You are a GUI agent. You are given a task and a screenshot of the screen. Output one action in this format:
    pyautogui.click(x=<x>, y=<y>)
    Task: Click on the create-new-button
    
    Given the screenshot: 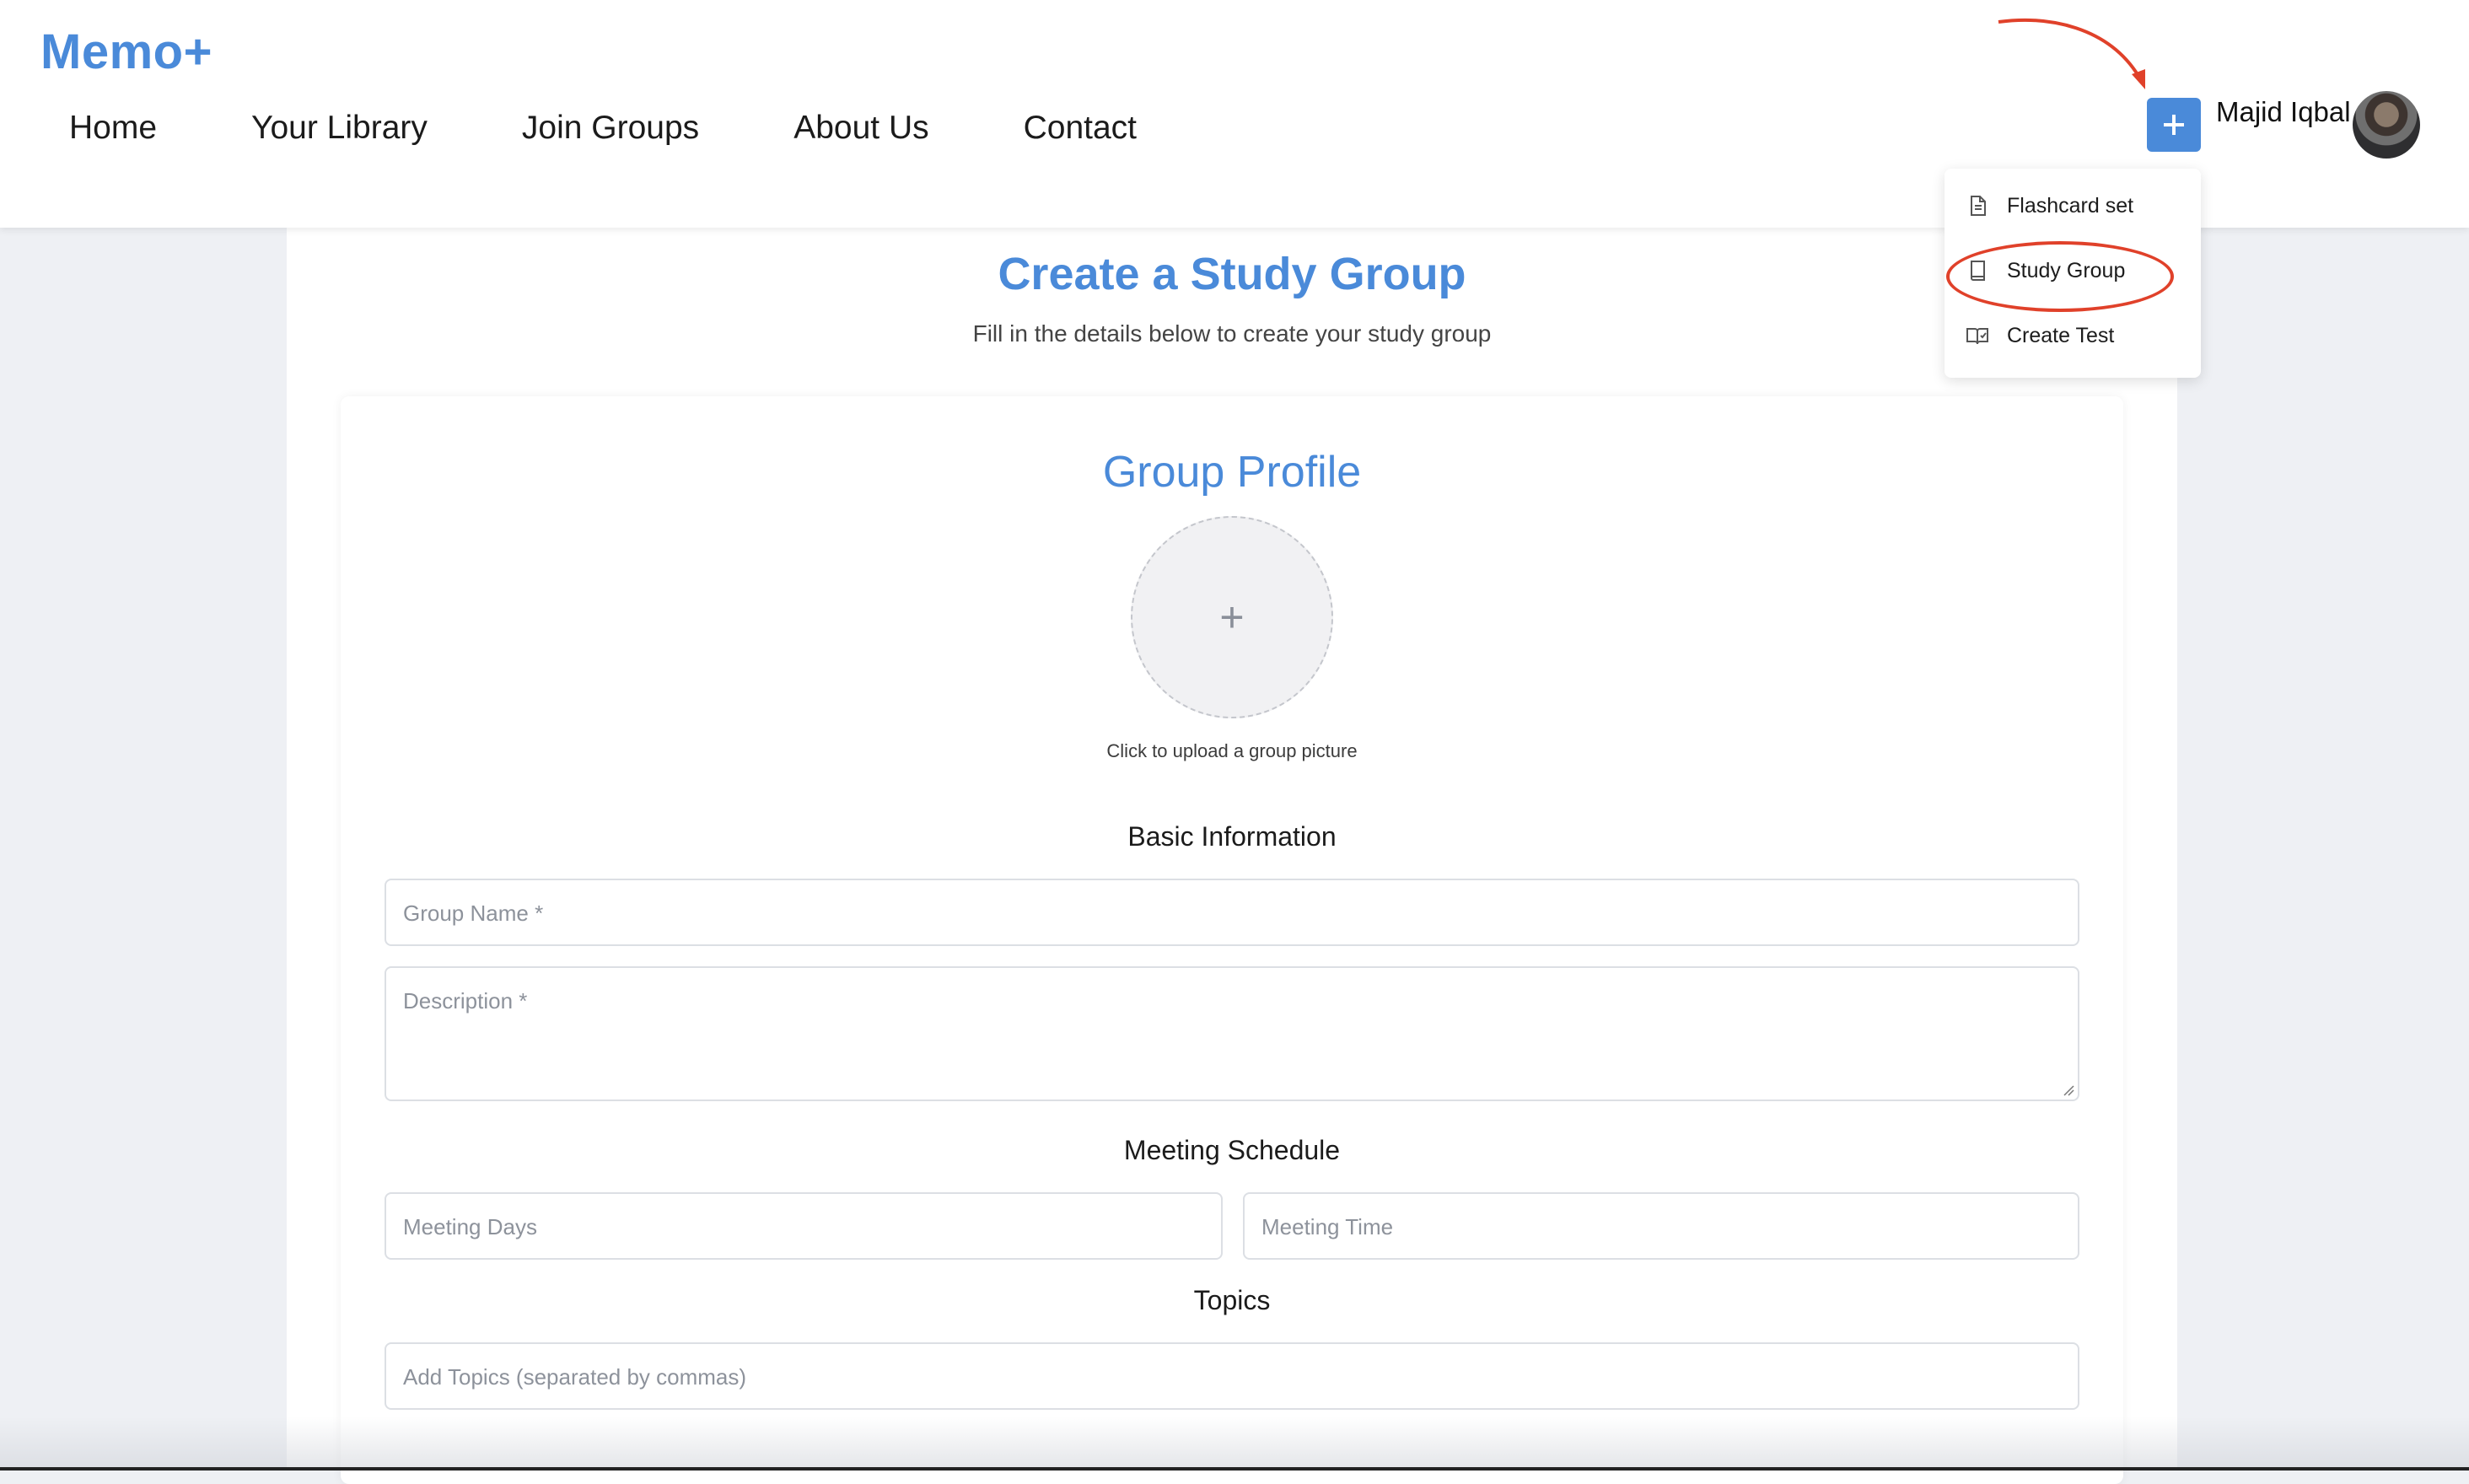 What is the action you would take?
    pyautogui.click(x=2174, y=125)
    